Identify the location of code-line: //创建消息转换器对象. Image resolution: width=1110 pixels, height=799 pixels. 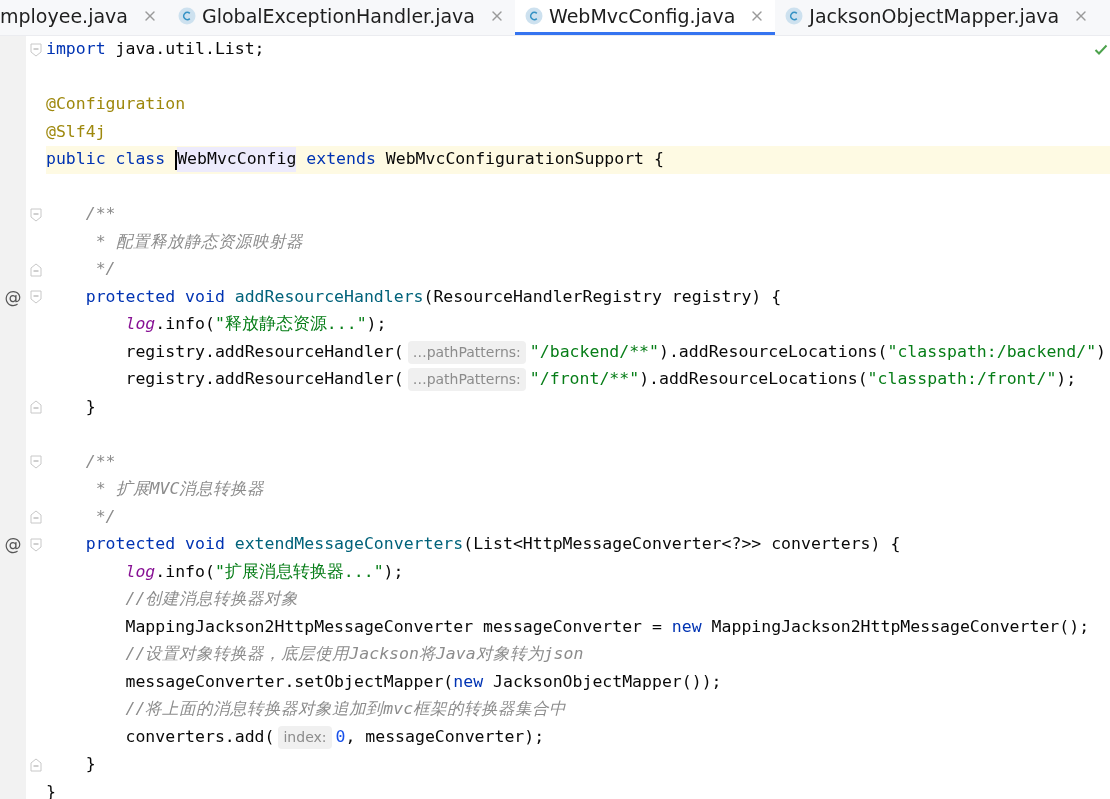
(211, 599).